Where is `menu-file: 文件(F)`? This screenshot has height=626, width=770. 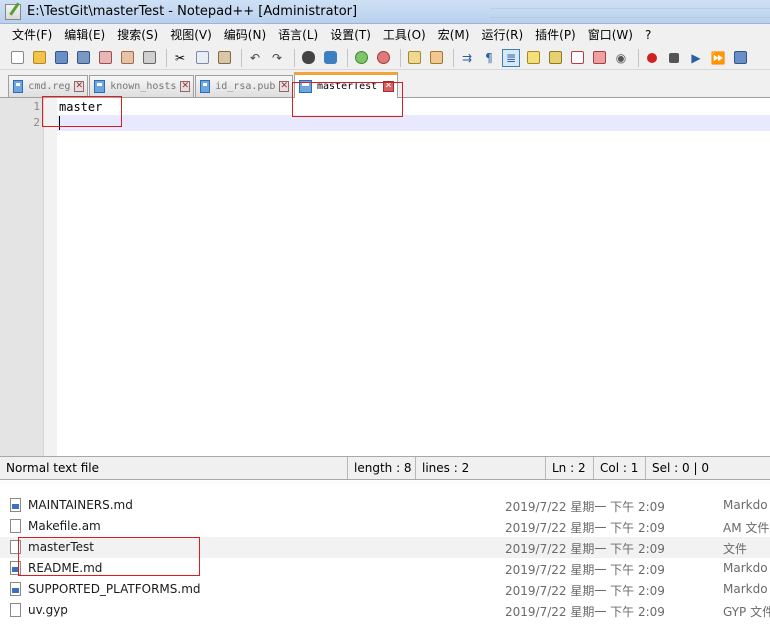 menu-file: 文件(F) is located at coordinates (32, 35).